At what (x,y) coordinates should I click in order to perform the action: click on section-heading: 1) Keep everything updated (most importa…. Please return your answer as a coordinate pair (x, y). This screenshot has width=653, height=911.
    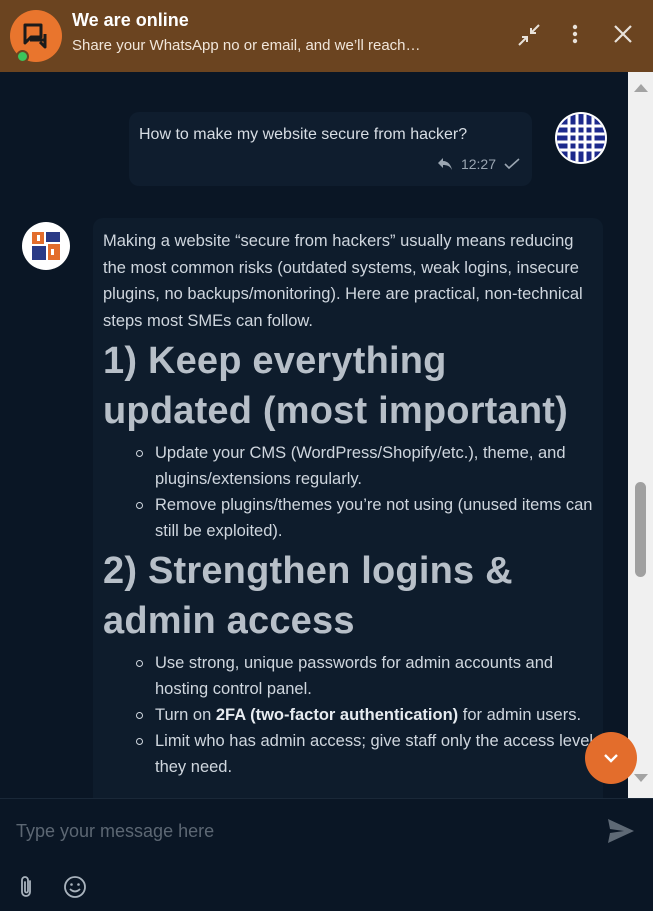
    Looking at the image, I should click on (335, 386).